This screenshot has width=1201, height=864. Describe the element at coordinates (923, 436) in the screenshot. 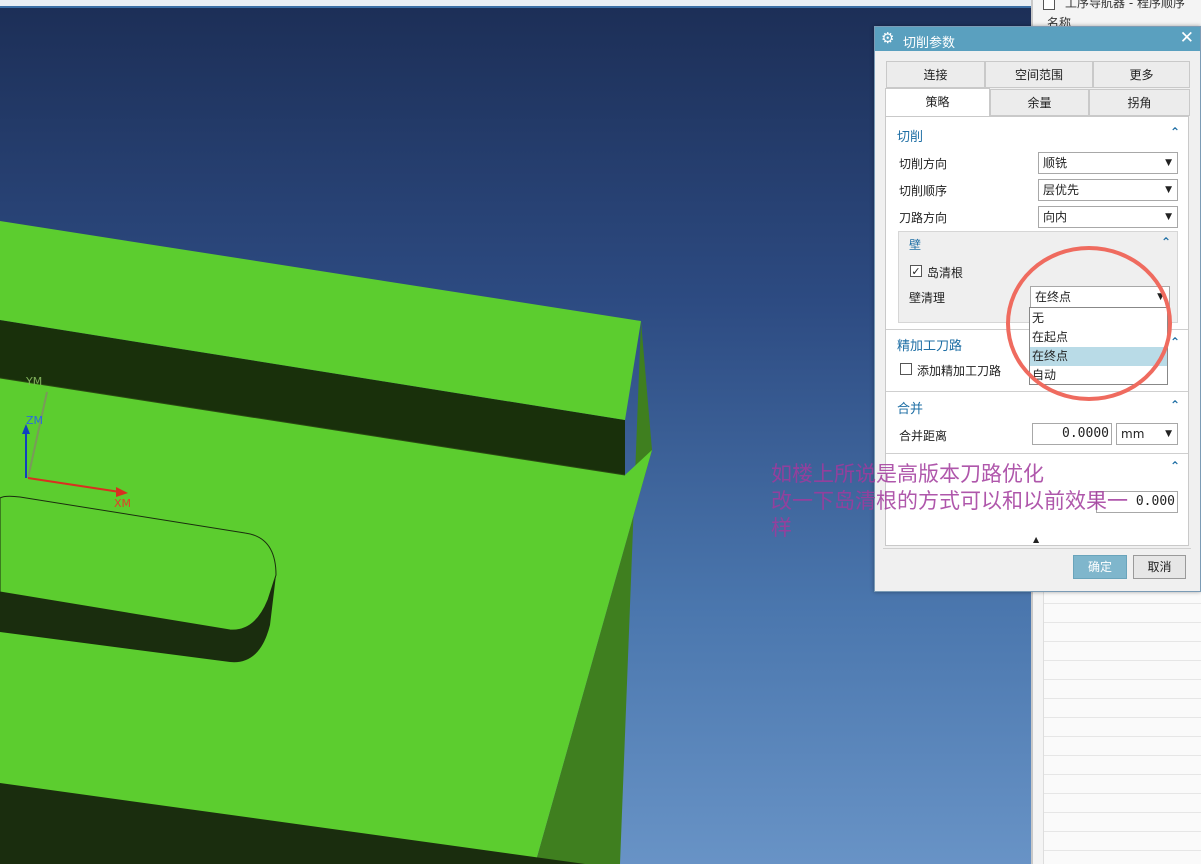

I see `merge-distance-label: 合并距离` at that location.